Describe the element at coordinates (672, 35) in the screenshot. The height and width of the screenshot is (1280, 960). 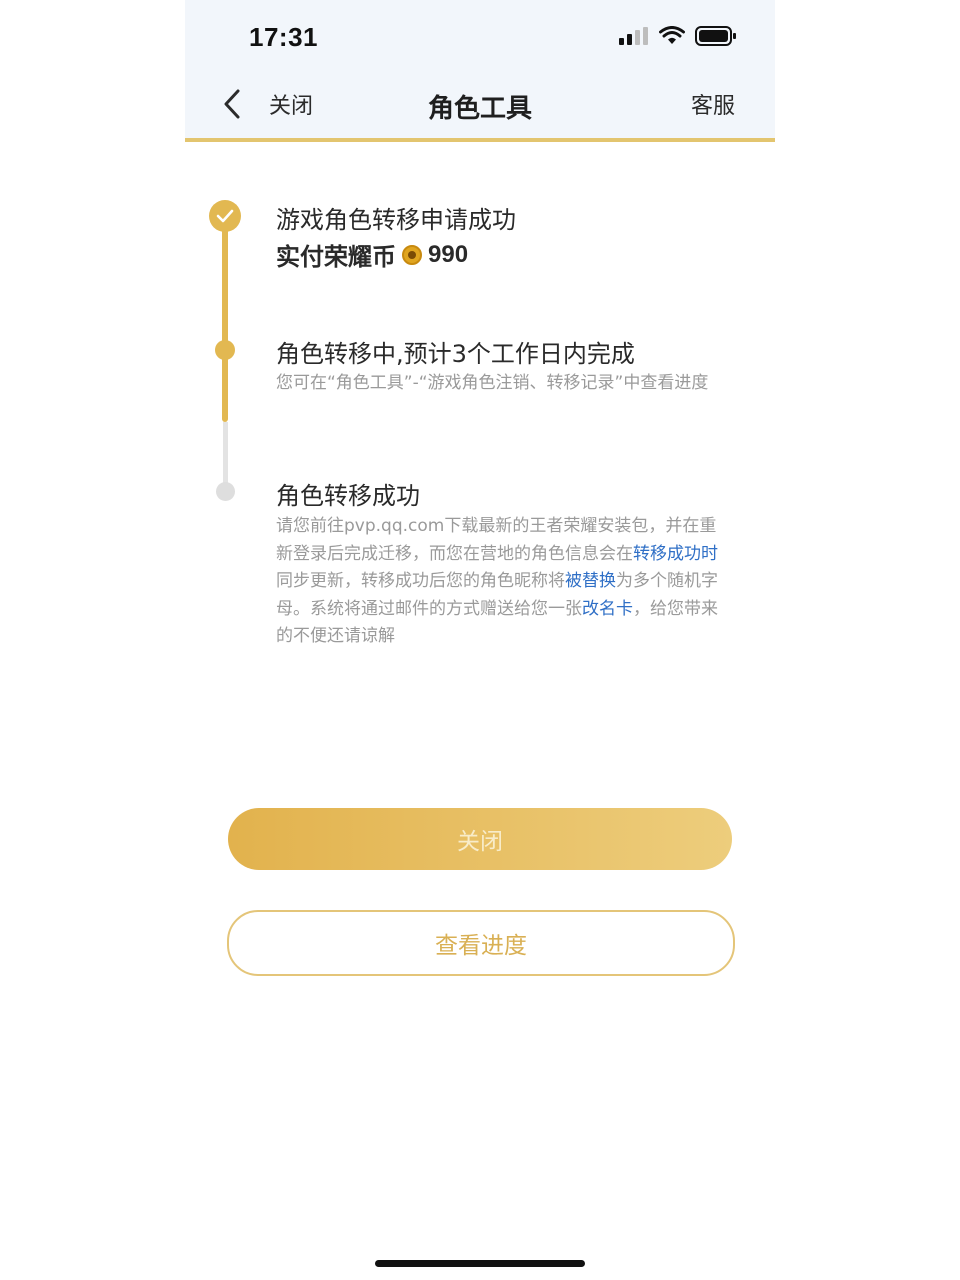
I see `wifi-icon` at that location.